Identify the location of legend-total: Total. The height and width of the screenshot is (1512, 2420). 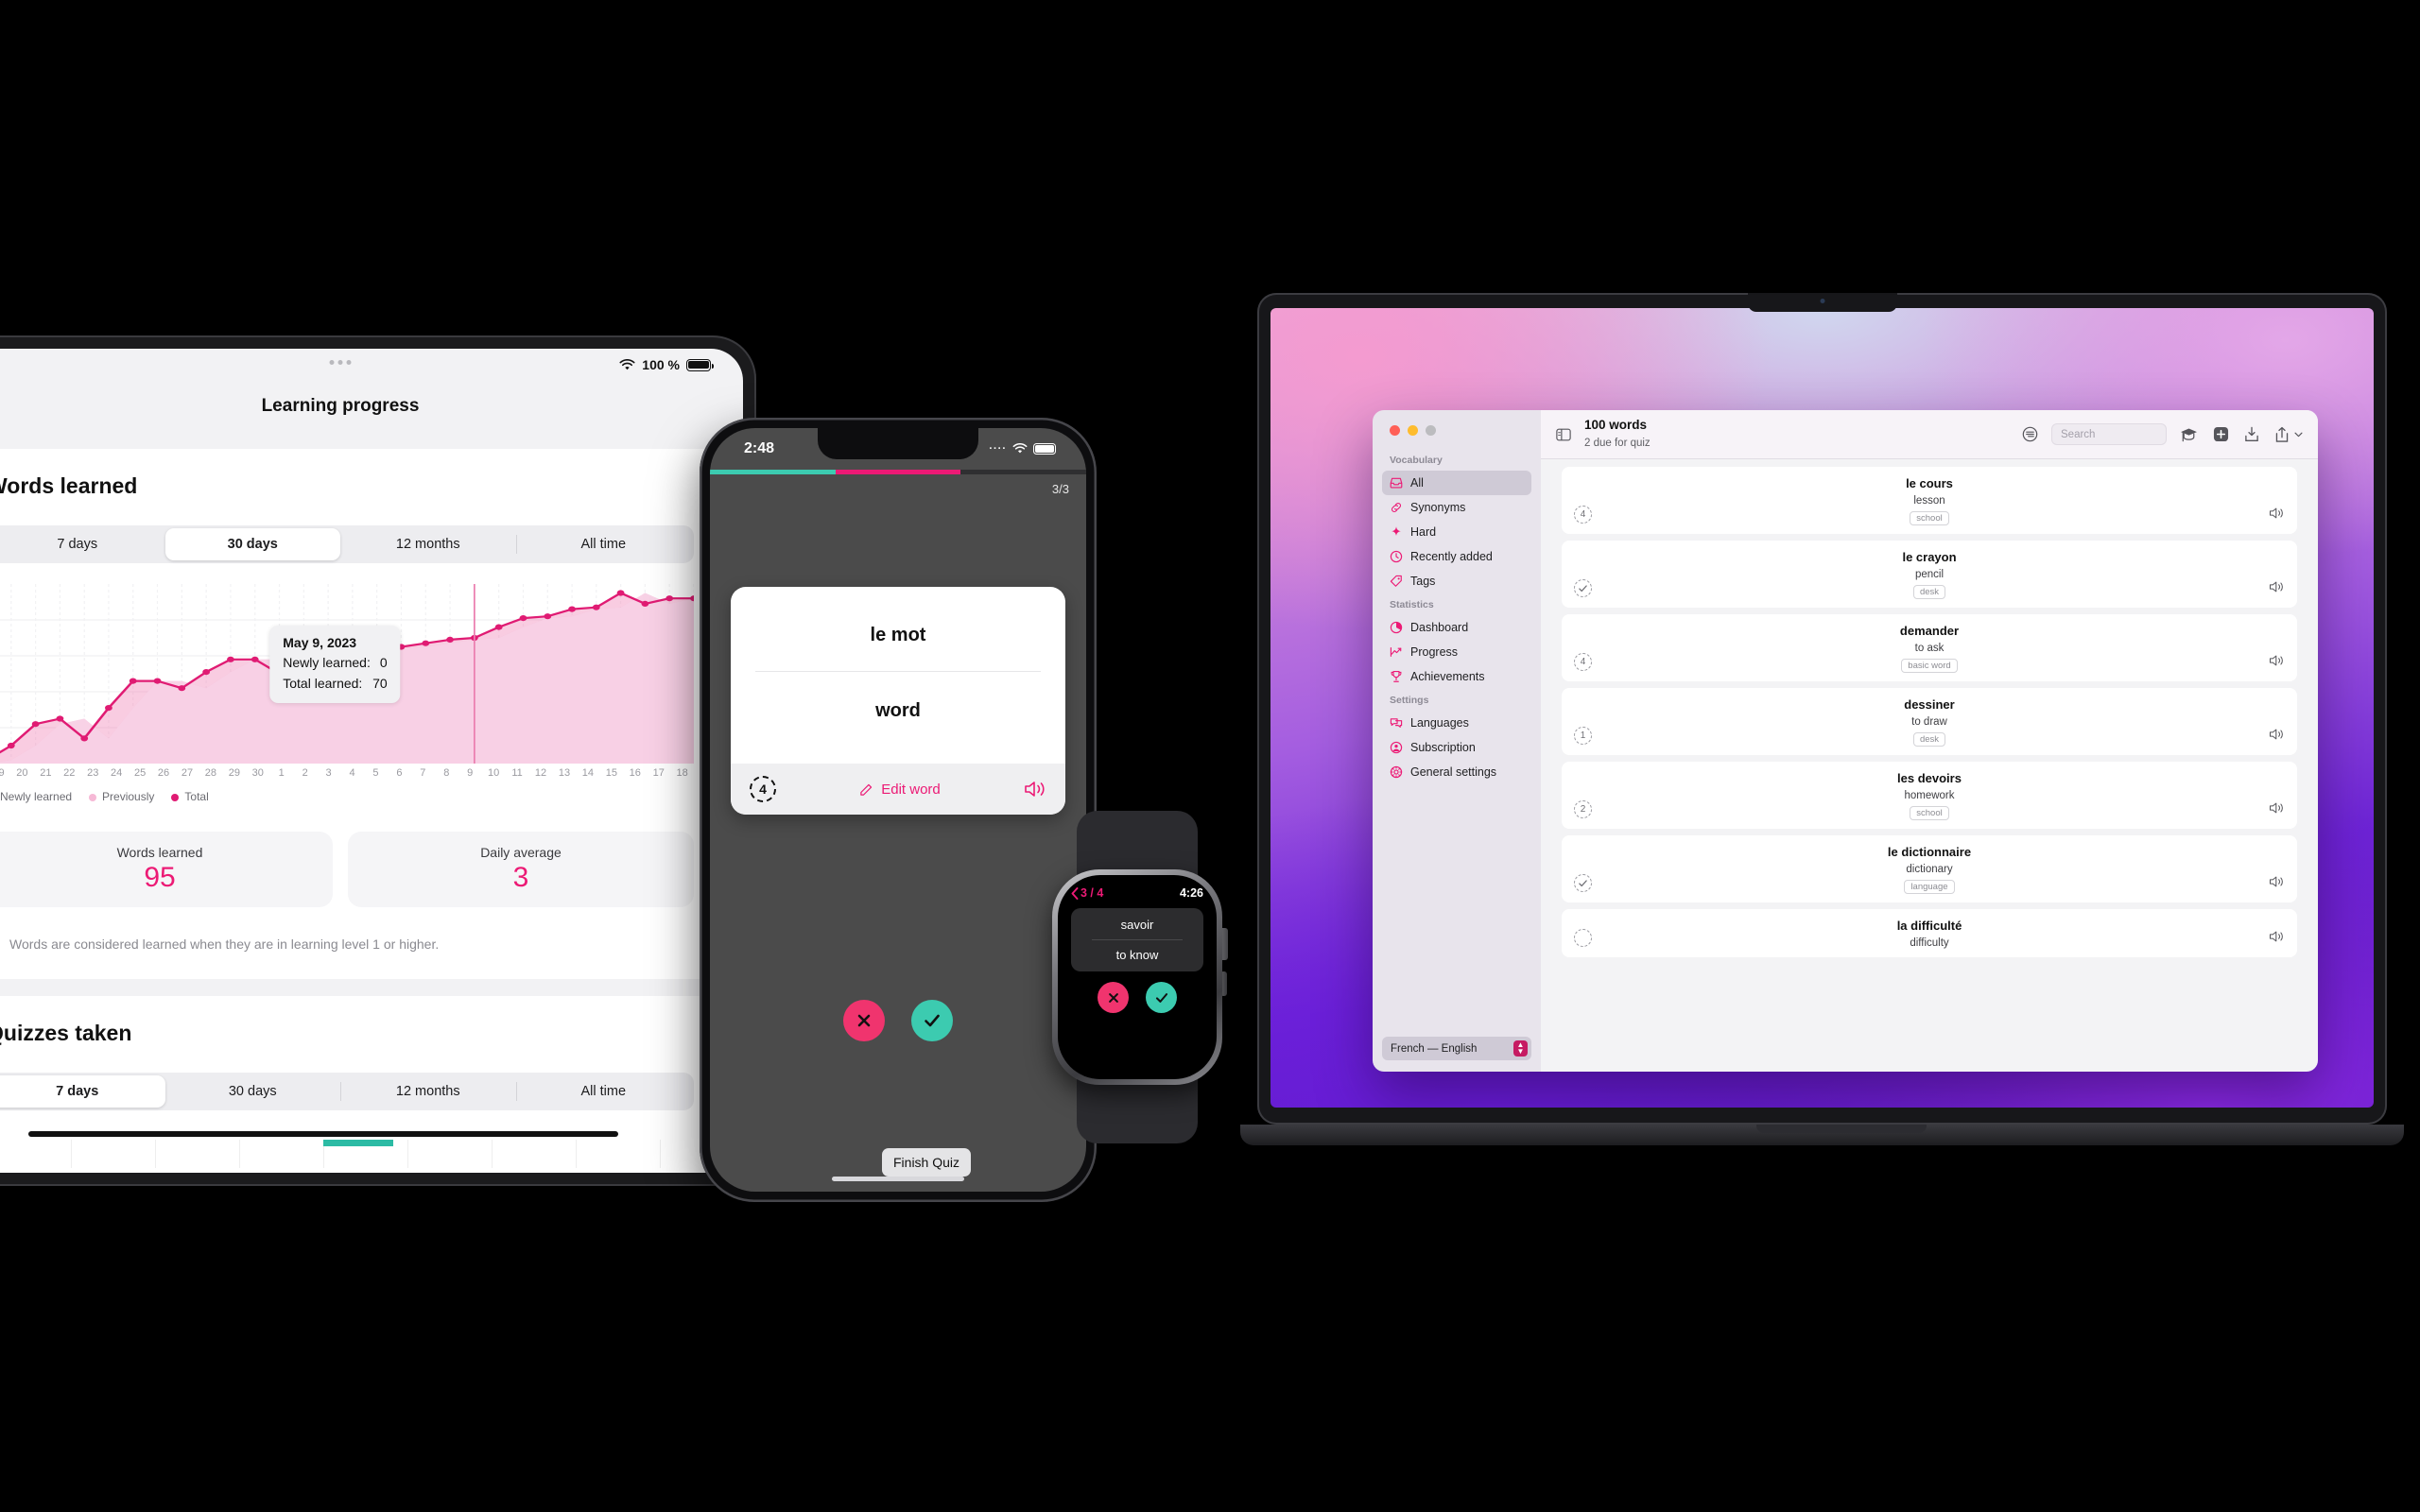
(190, 796).